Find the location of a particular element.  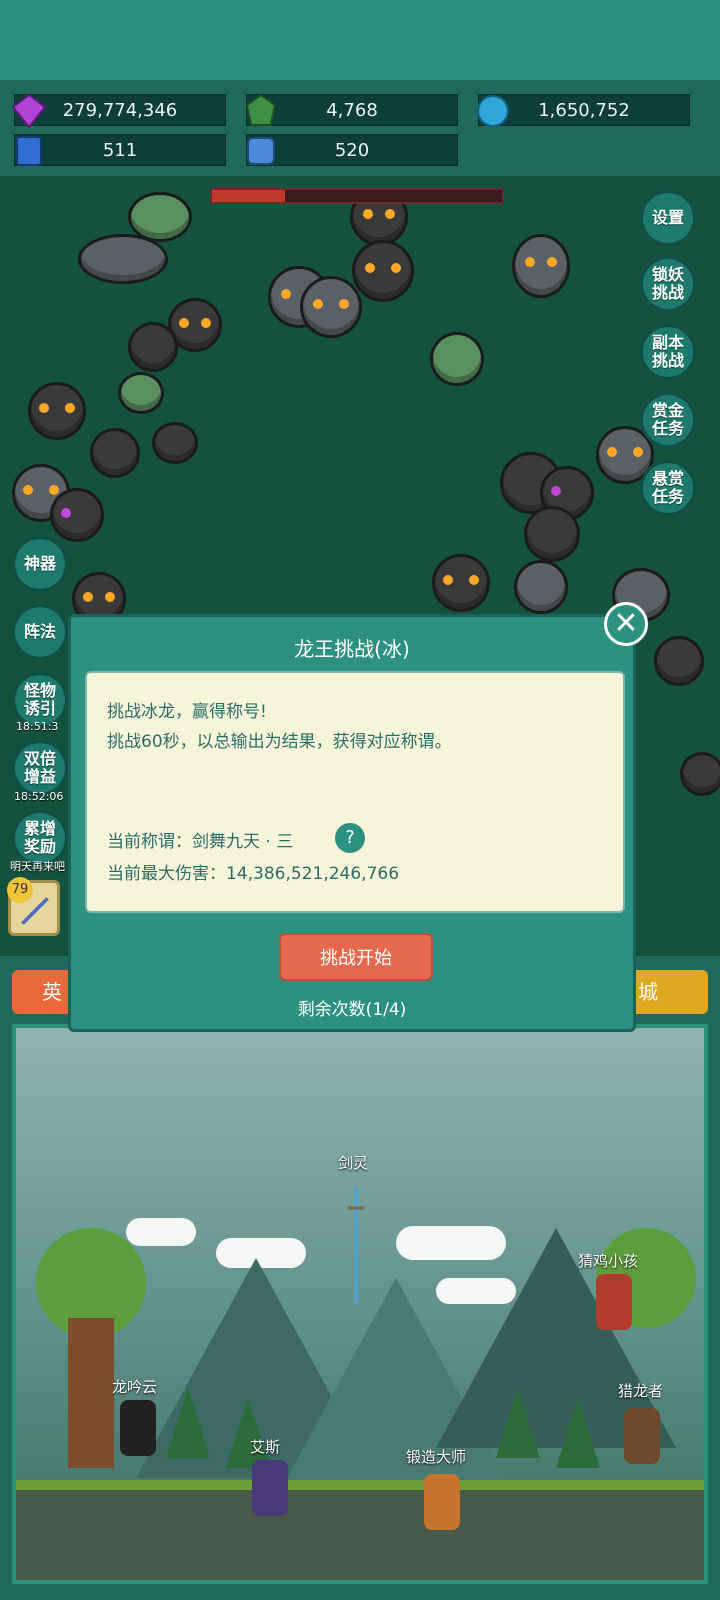

dragon-cloud-name: 龙吟云 is located at coordinates (135, 1387).